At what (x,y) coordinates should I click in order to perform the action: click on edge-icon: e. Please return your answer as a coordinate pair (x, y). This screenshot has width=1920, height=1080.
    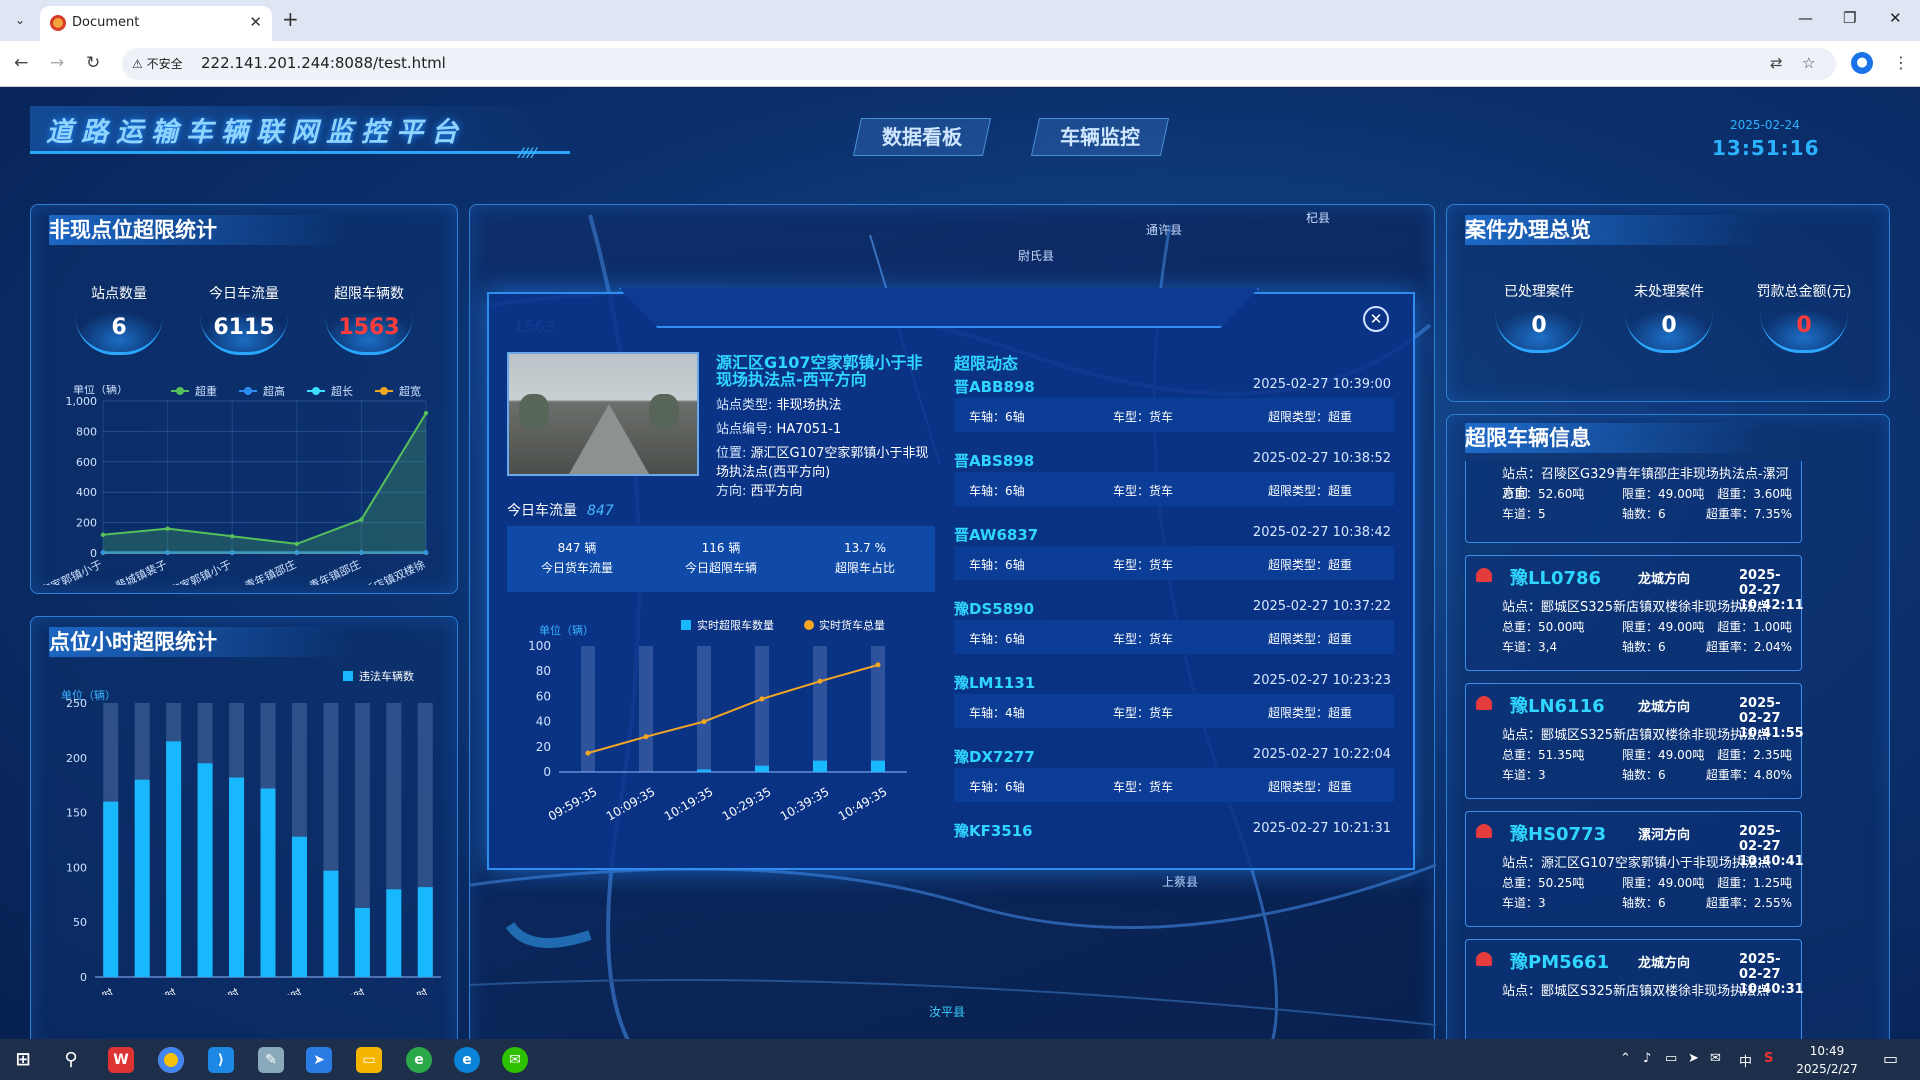
    Looking at the image, I should click on (467, 1060).